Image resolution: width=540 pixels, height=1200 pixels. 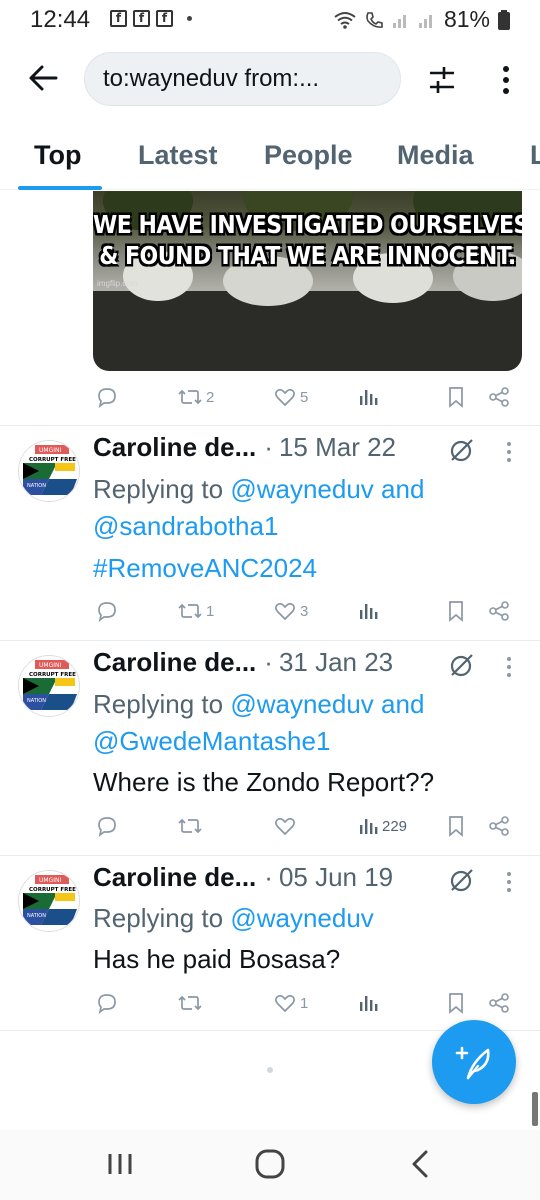 I want to click on tab-people: People, so click(x=308, y=155).